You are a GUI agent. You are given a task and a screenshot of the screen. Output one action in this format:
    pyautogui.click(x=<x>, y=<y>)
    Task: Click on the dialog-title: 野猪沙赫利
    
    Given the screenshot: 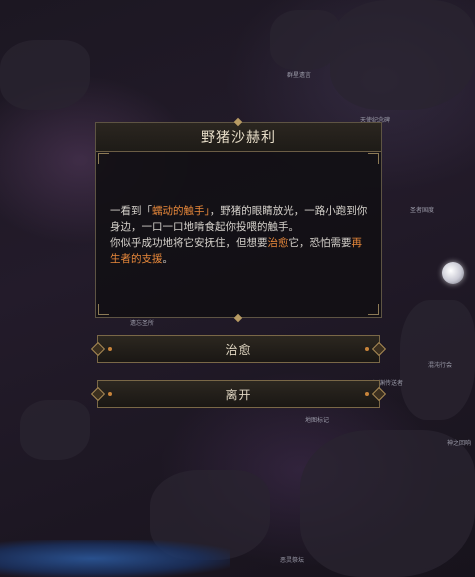 What is the action you would take?
    pyautogui.click(x=238, y=138)
    